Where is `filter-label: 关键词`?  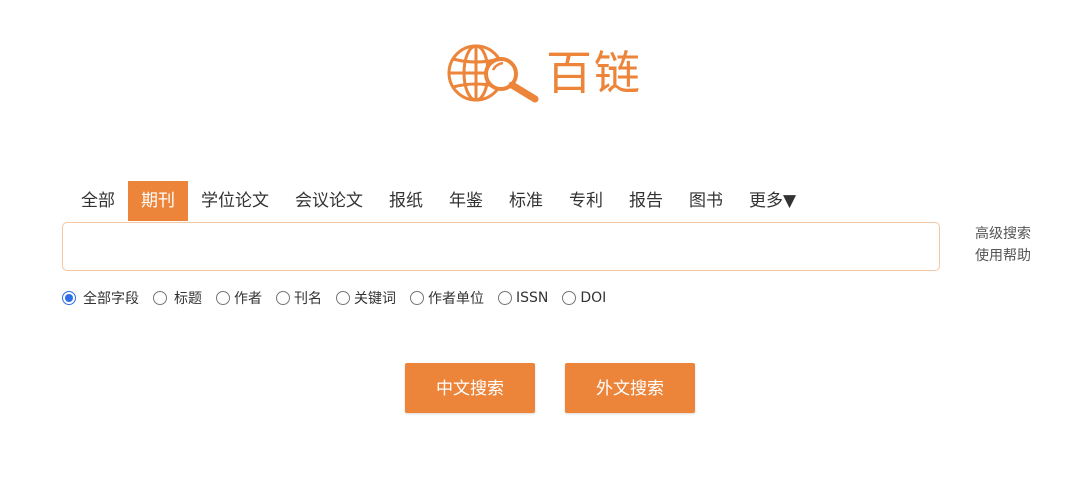 filter-label: 关键词 is located at coordinates (375, 299).